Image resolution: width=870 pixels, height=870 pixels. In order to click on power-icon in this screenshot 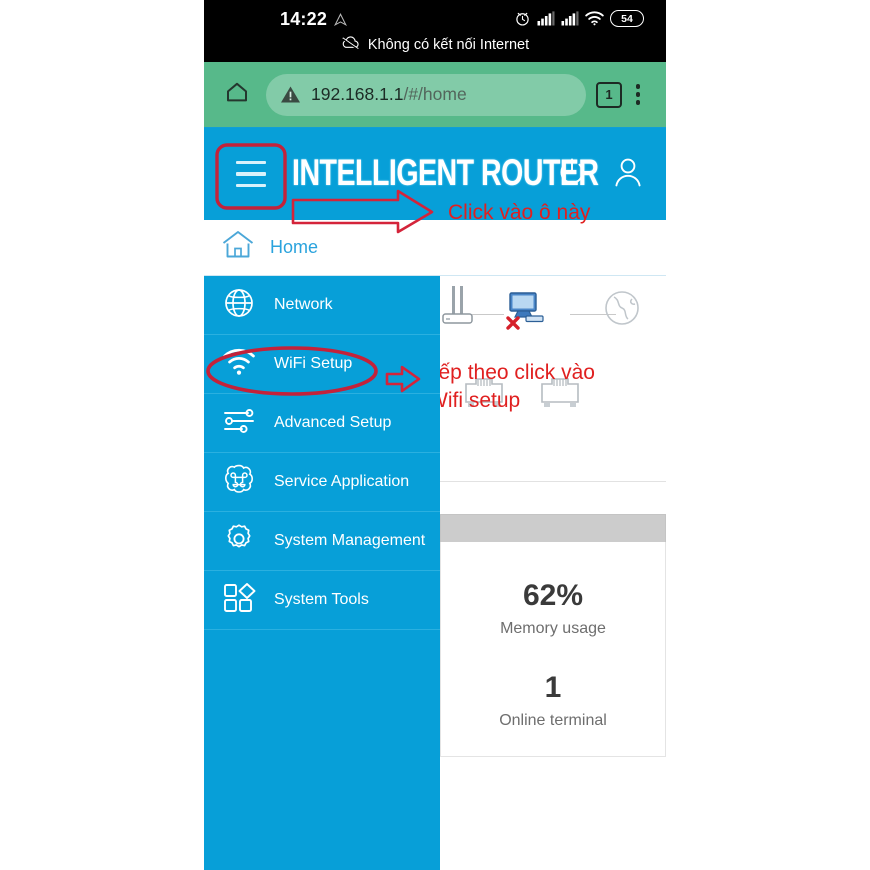, I will do `click(572, 174)`.